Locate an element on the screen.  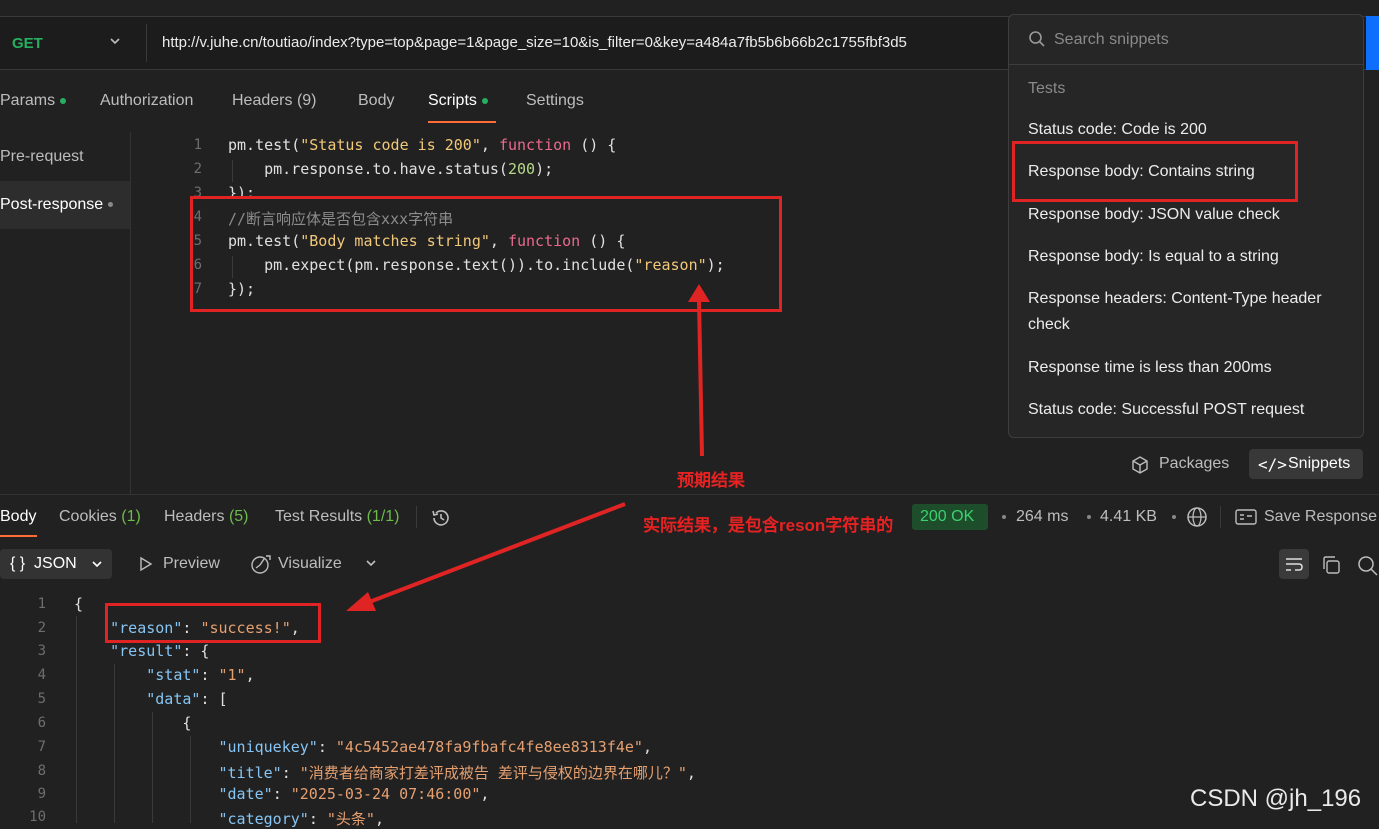
annotation-arrows is located at coordinates (528, 447).